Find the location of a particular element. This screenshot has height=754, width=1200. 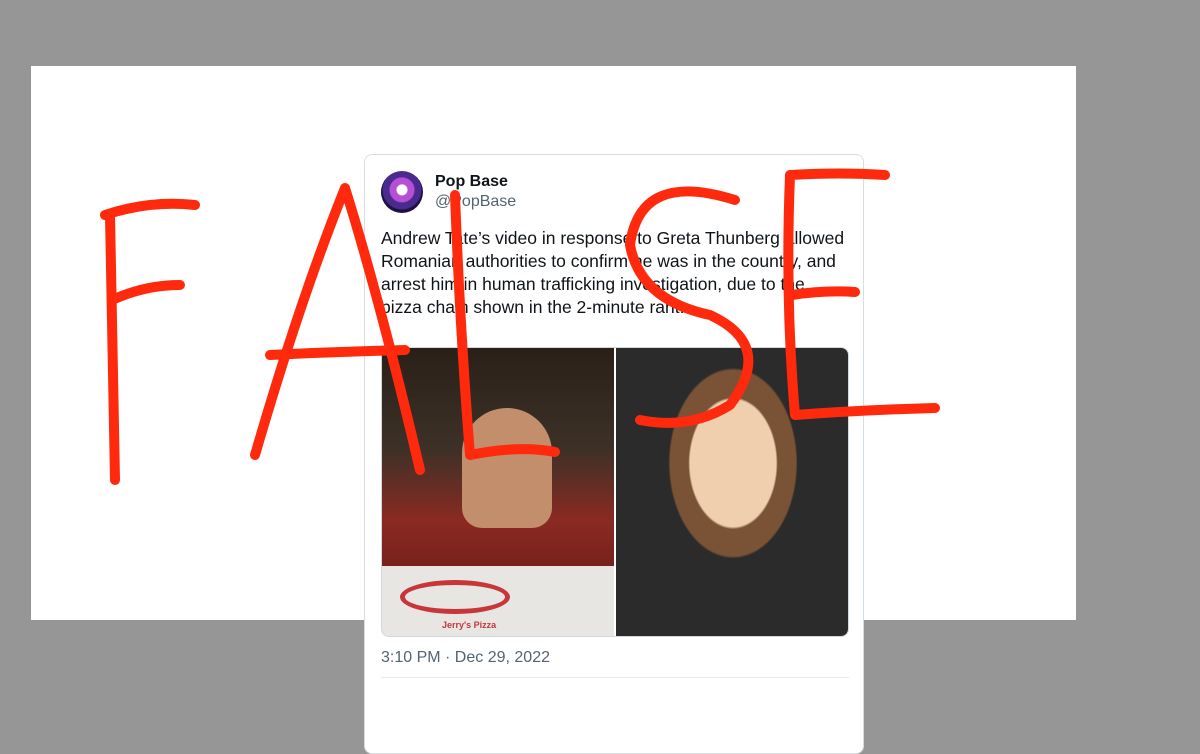

display-name: Pop Base is located at coordinates (471, 182).